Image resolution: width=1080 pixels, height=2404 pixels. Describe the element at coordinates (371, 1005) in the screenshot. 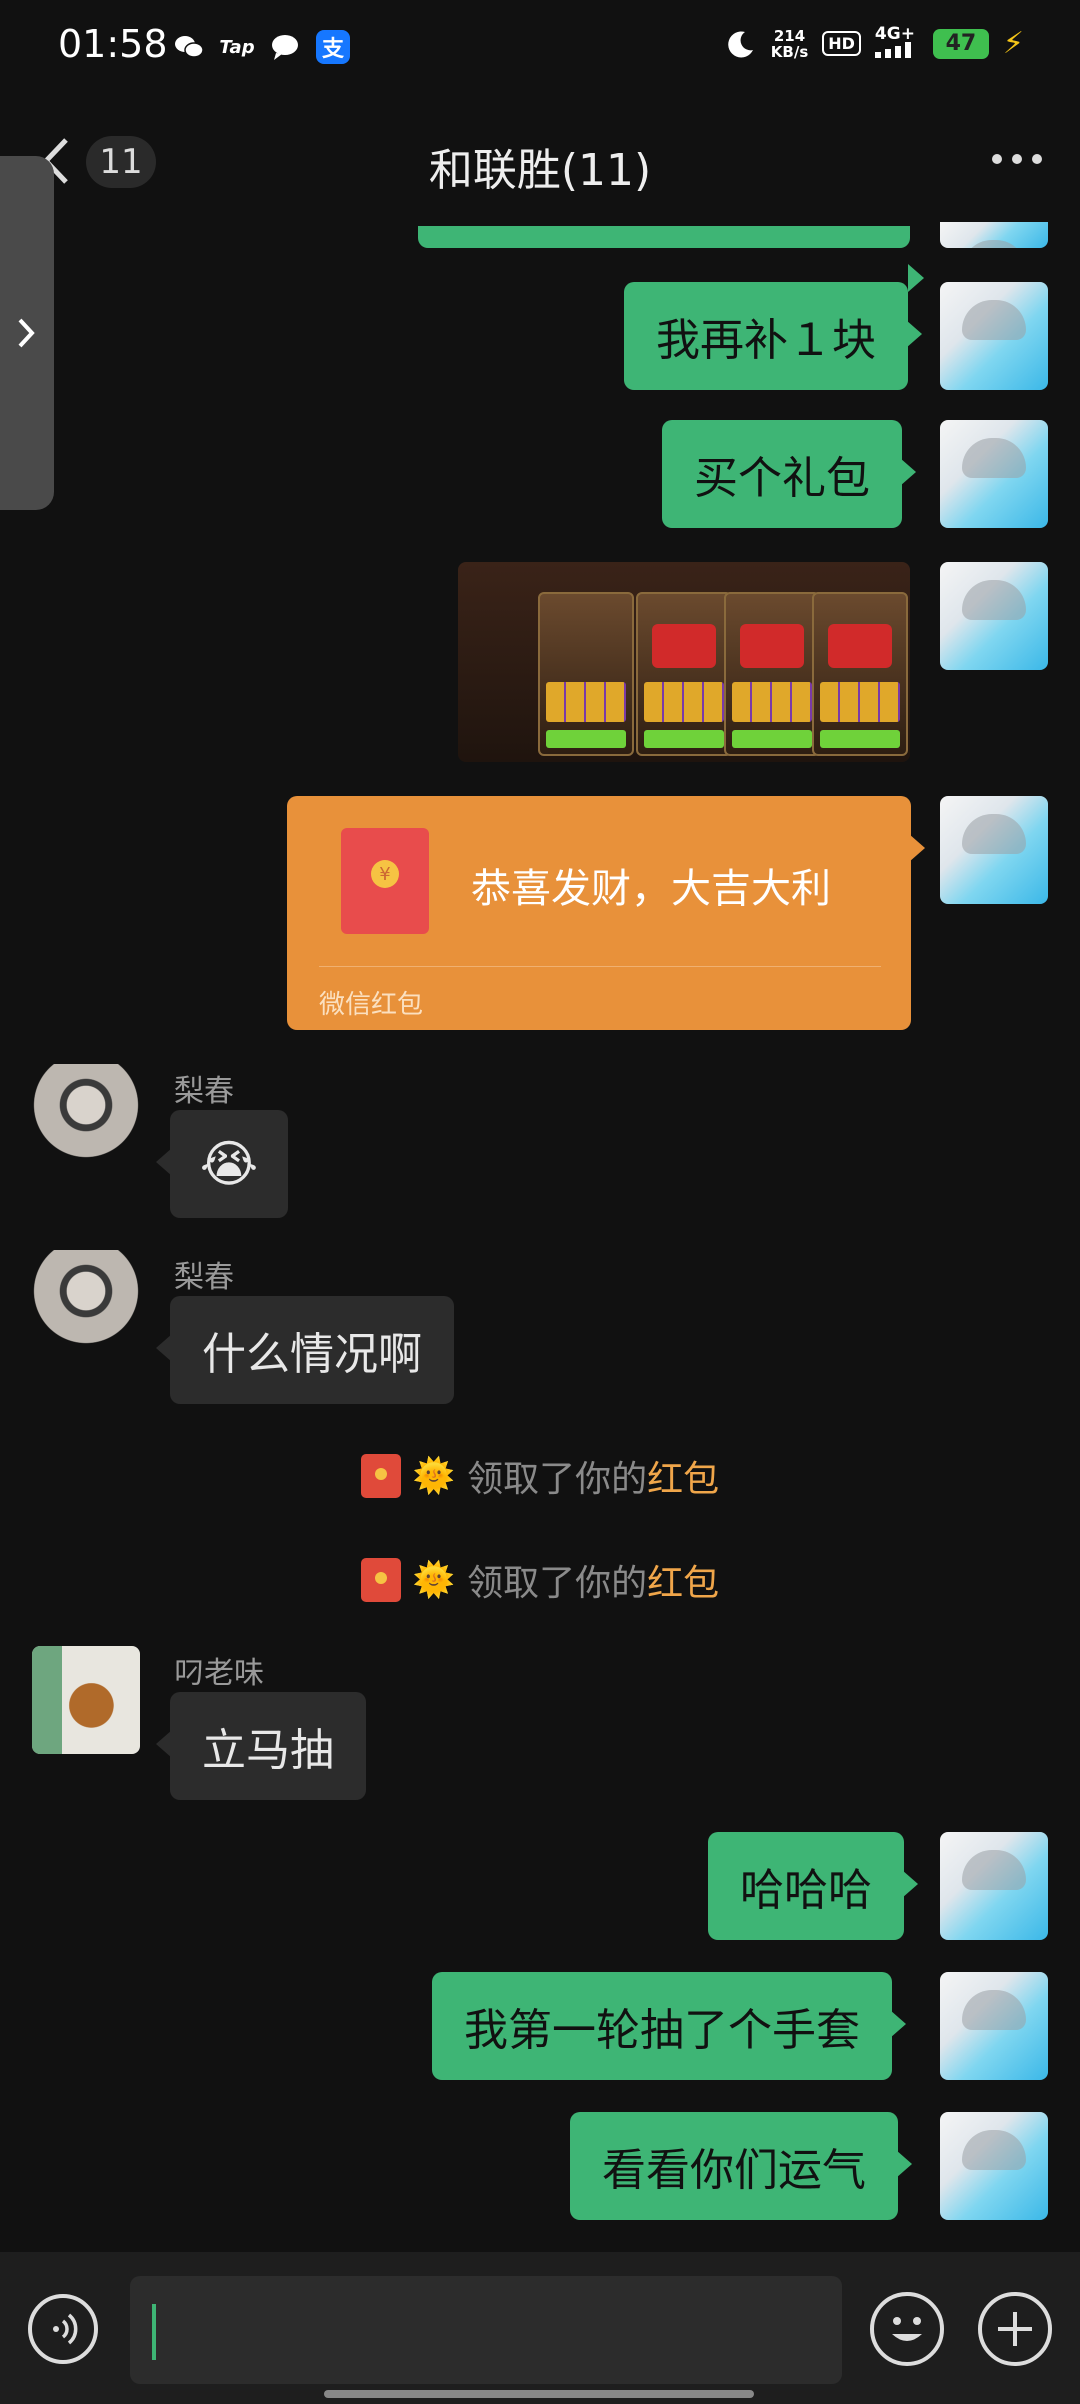

I see `red-packet-label: 微信红包` at that location.